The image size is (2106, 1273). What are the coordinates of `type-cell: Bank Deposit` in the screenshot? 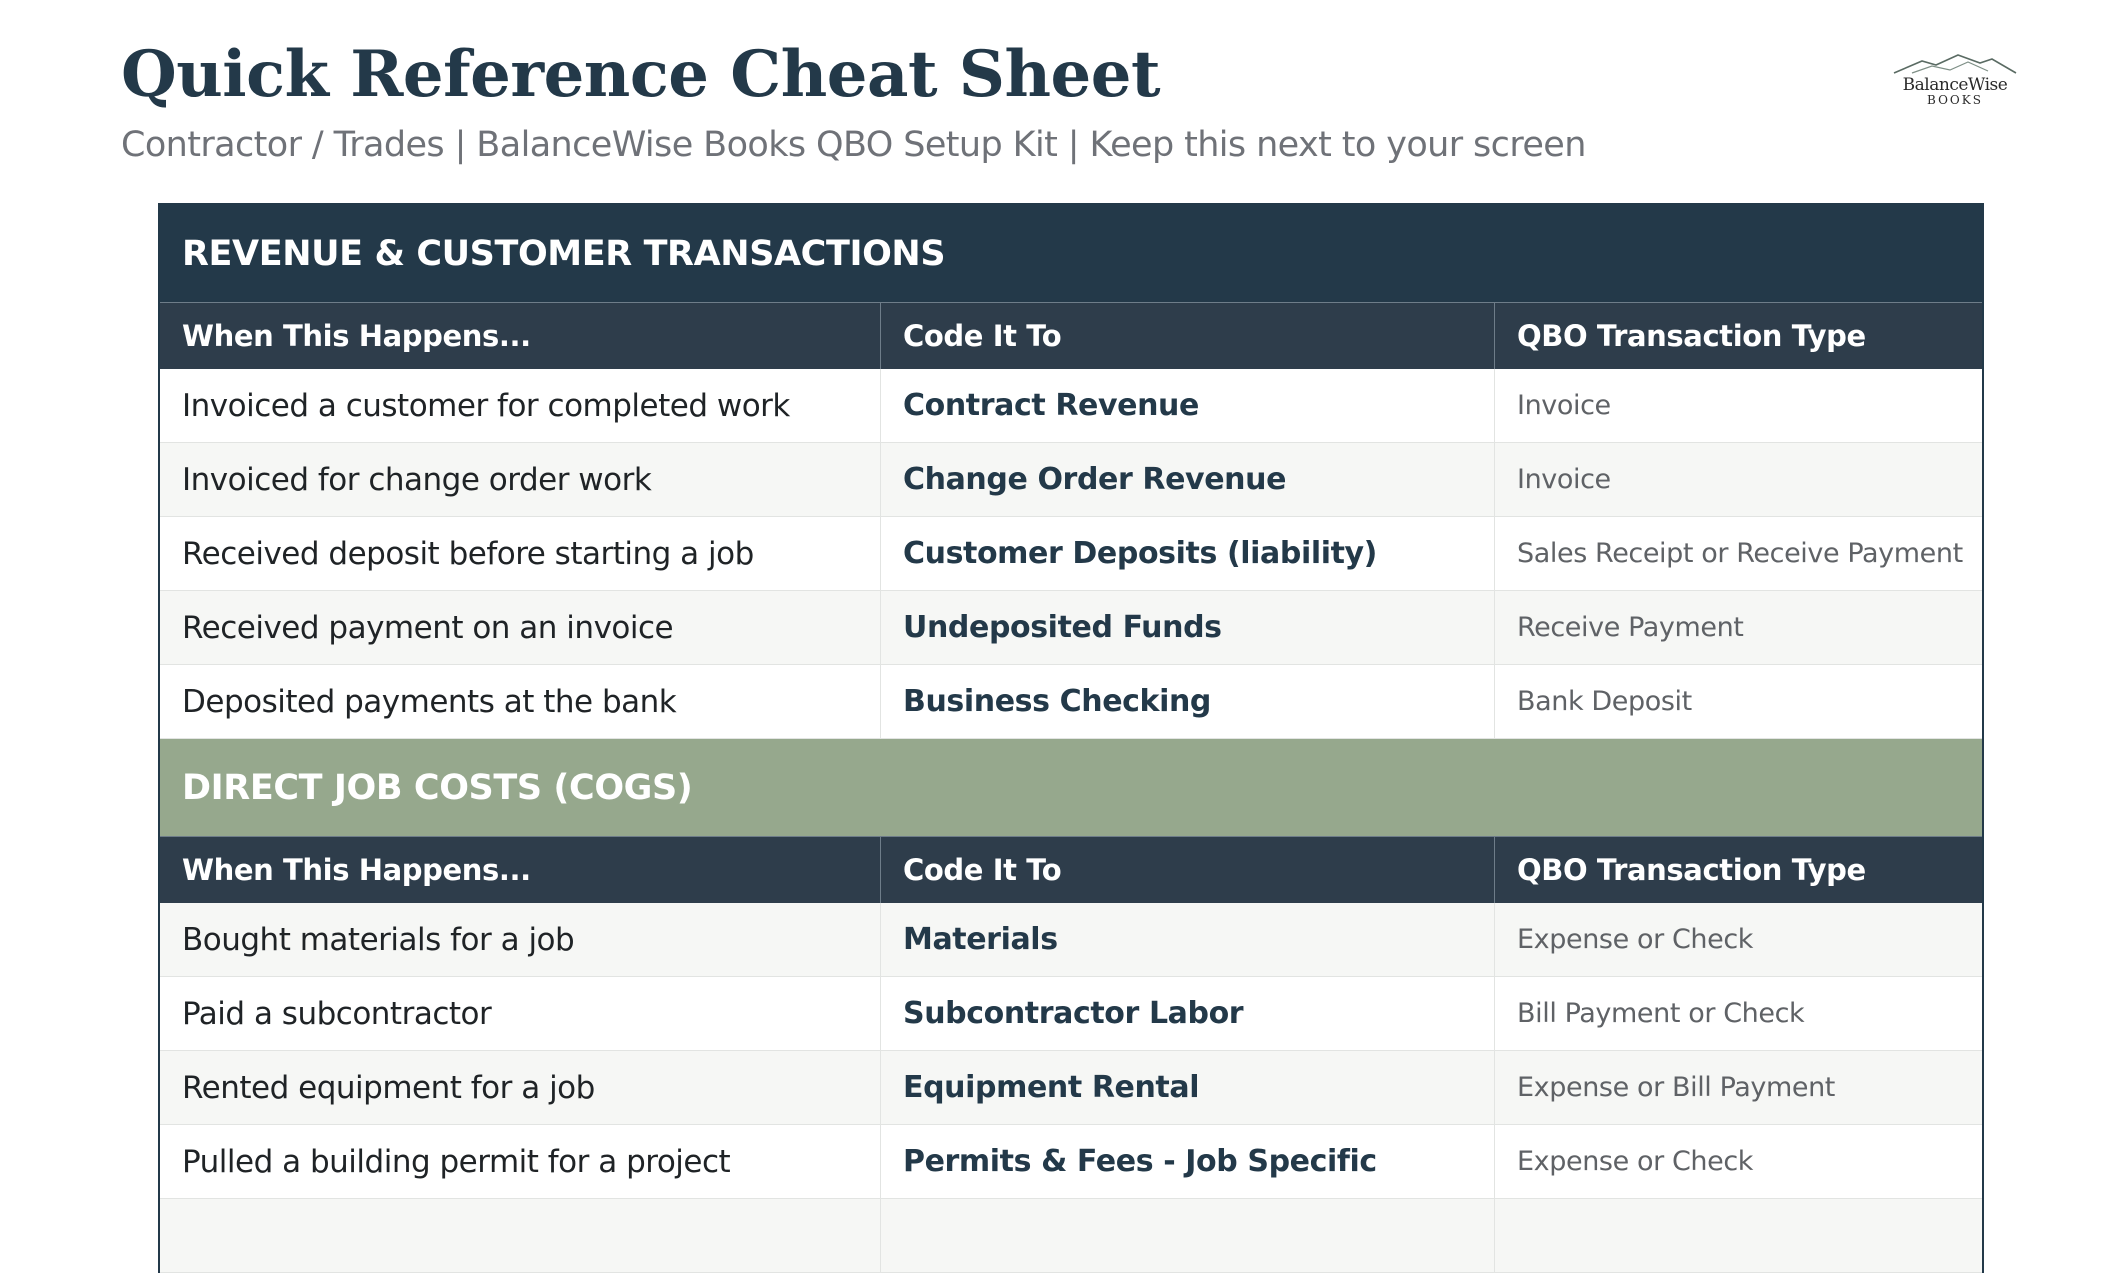 It's located at (1738, 701).